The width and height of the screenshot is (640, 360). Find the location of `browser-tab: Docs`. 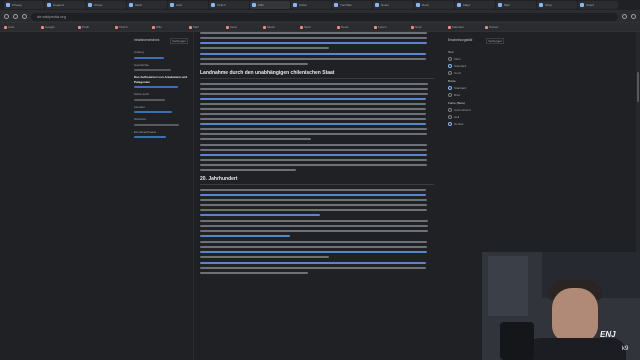

browser-tab: Docs is located at coordinates (434, 5).